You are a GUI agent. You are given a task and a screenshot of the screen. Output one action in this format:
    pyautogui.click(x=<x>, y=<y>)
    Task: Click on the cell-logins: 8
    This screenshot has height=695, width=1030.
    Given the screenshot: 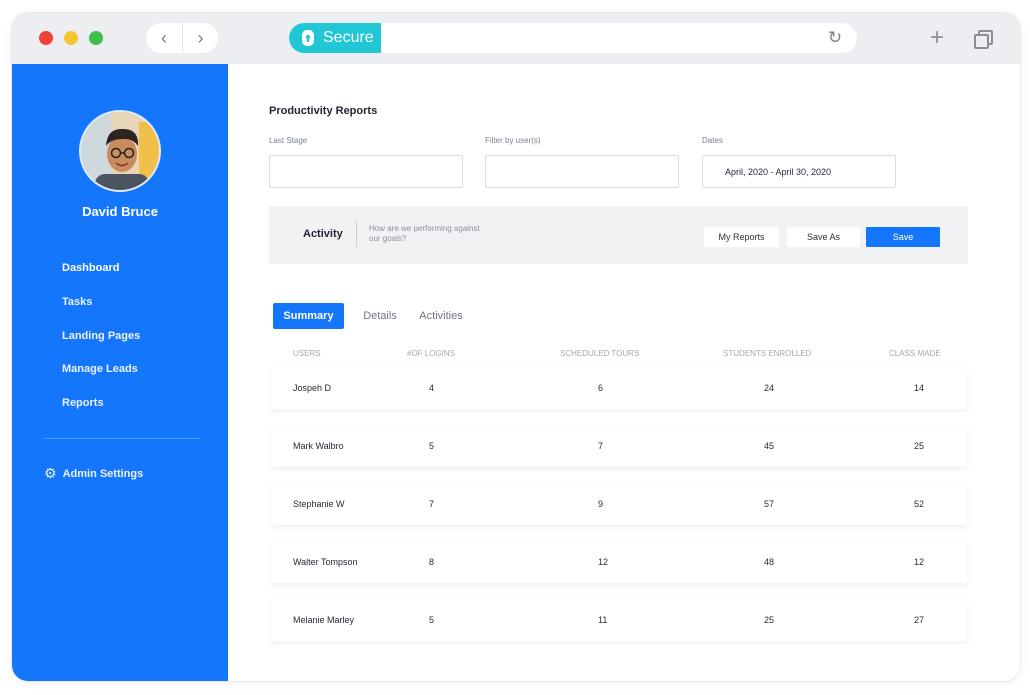 What is the action you would take?
    pyautogui.click(x=432, y=562)
    